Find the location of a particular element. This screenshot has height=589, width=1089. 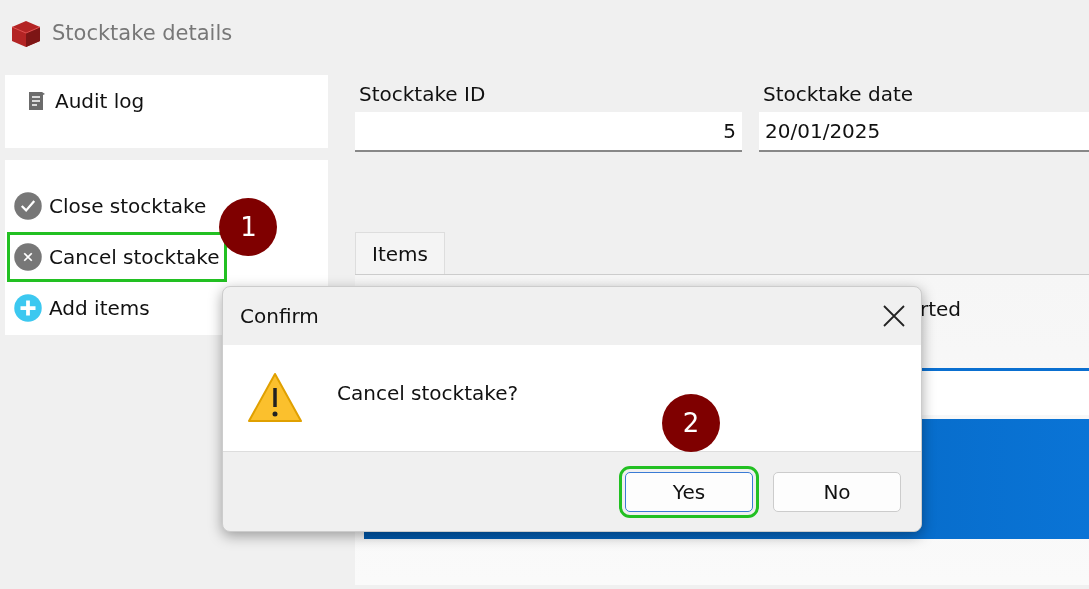

add-icon is located at coordinates (28, 308).